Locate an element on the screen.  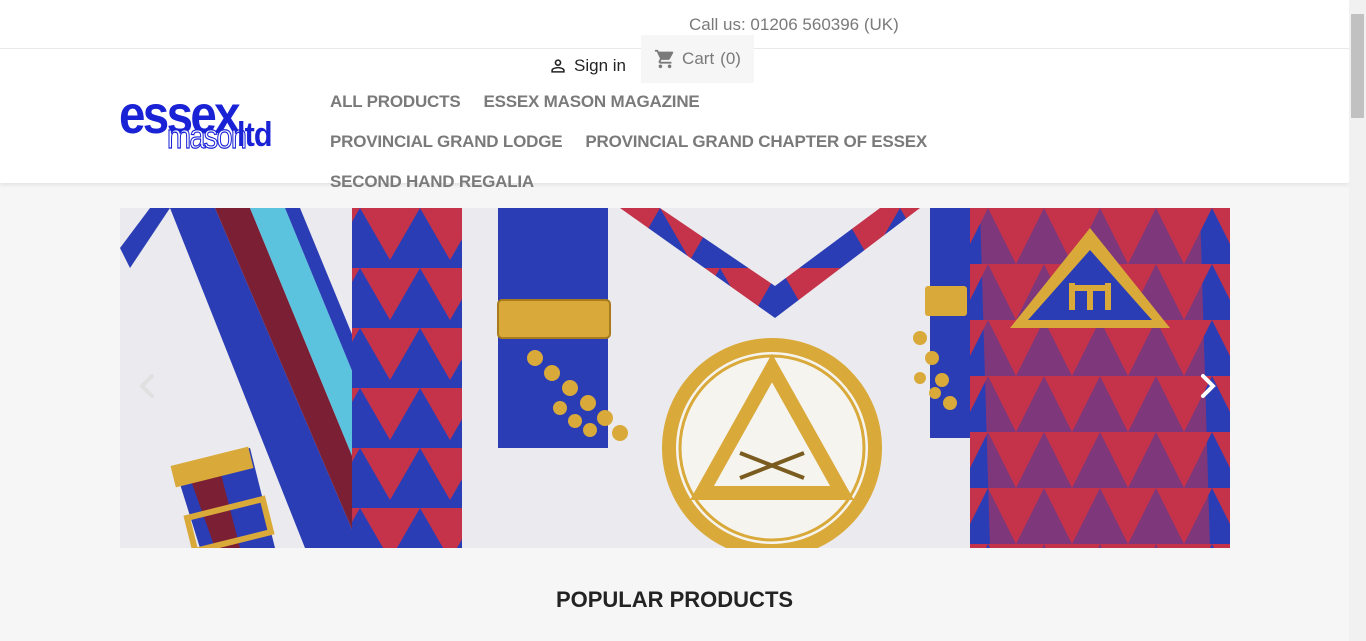
nav-essex-mason-magazine: ESSEX MASON MAGAZINE is located at coordinates (591, 102).